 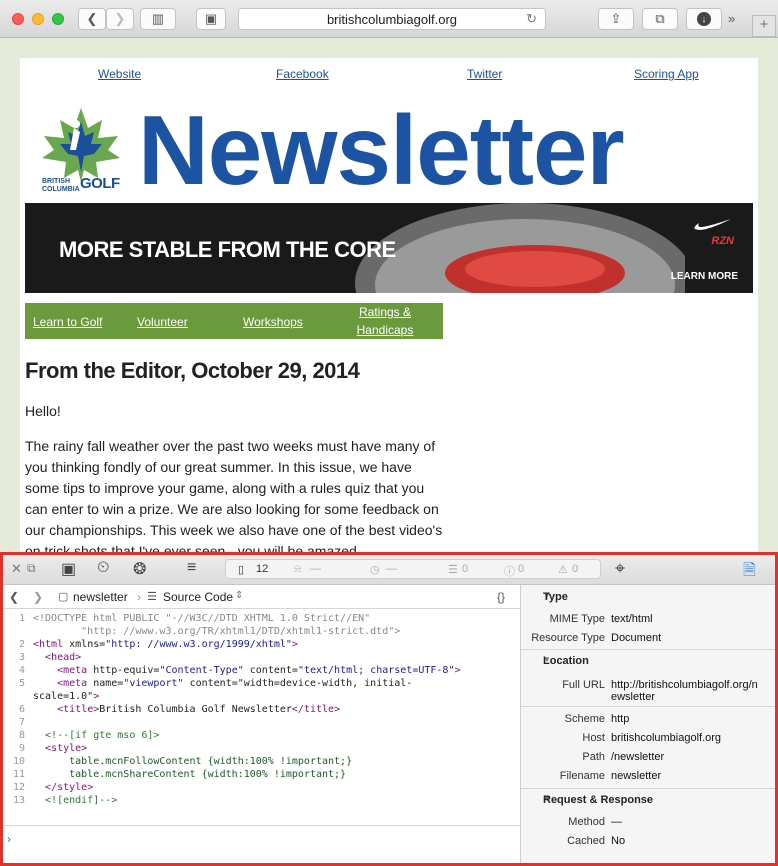 I want to click on back-button: ❮, so click(x=92, y=19).